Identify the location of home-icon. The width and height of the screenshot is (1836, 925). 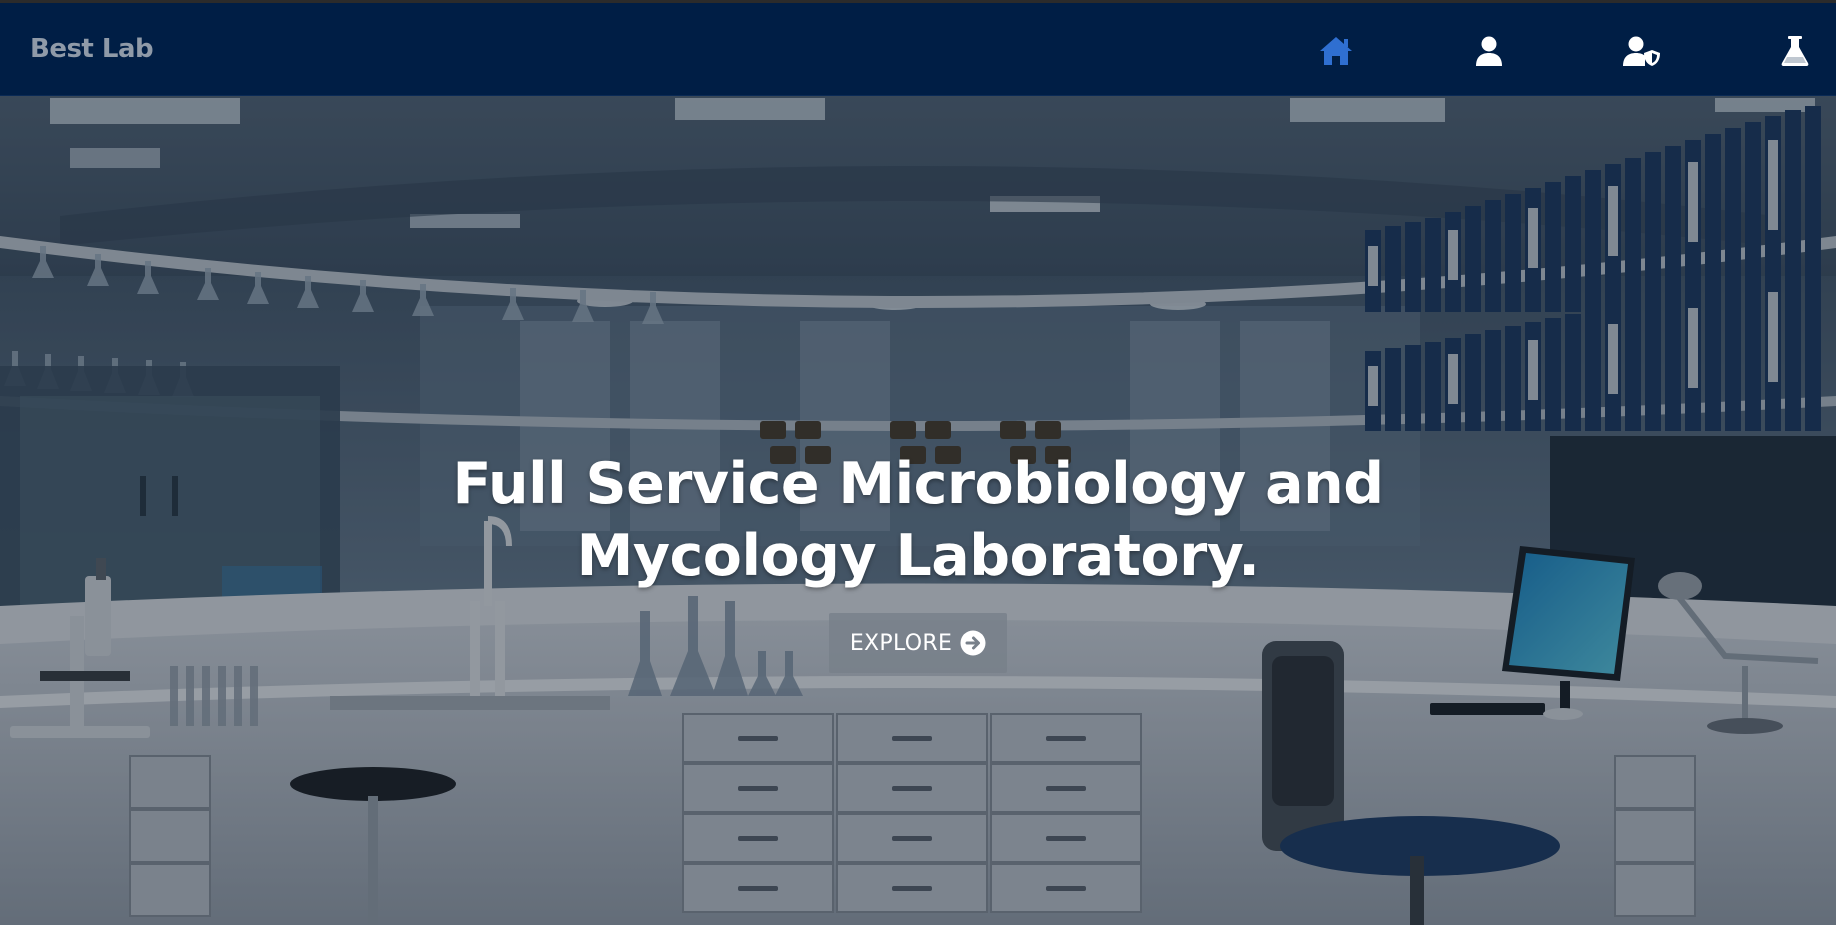
(1336, 51).